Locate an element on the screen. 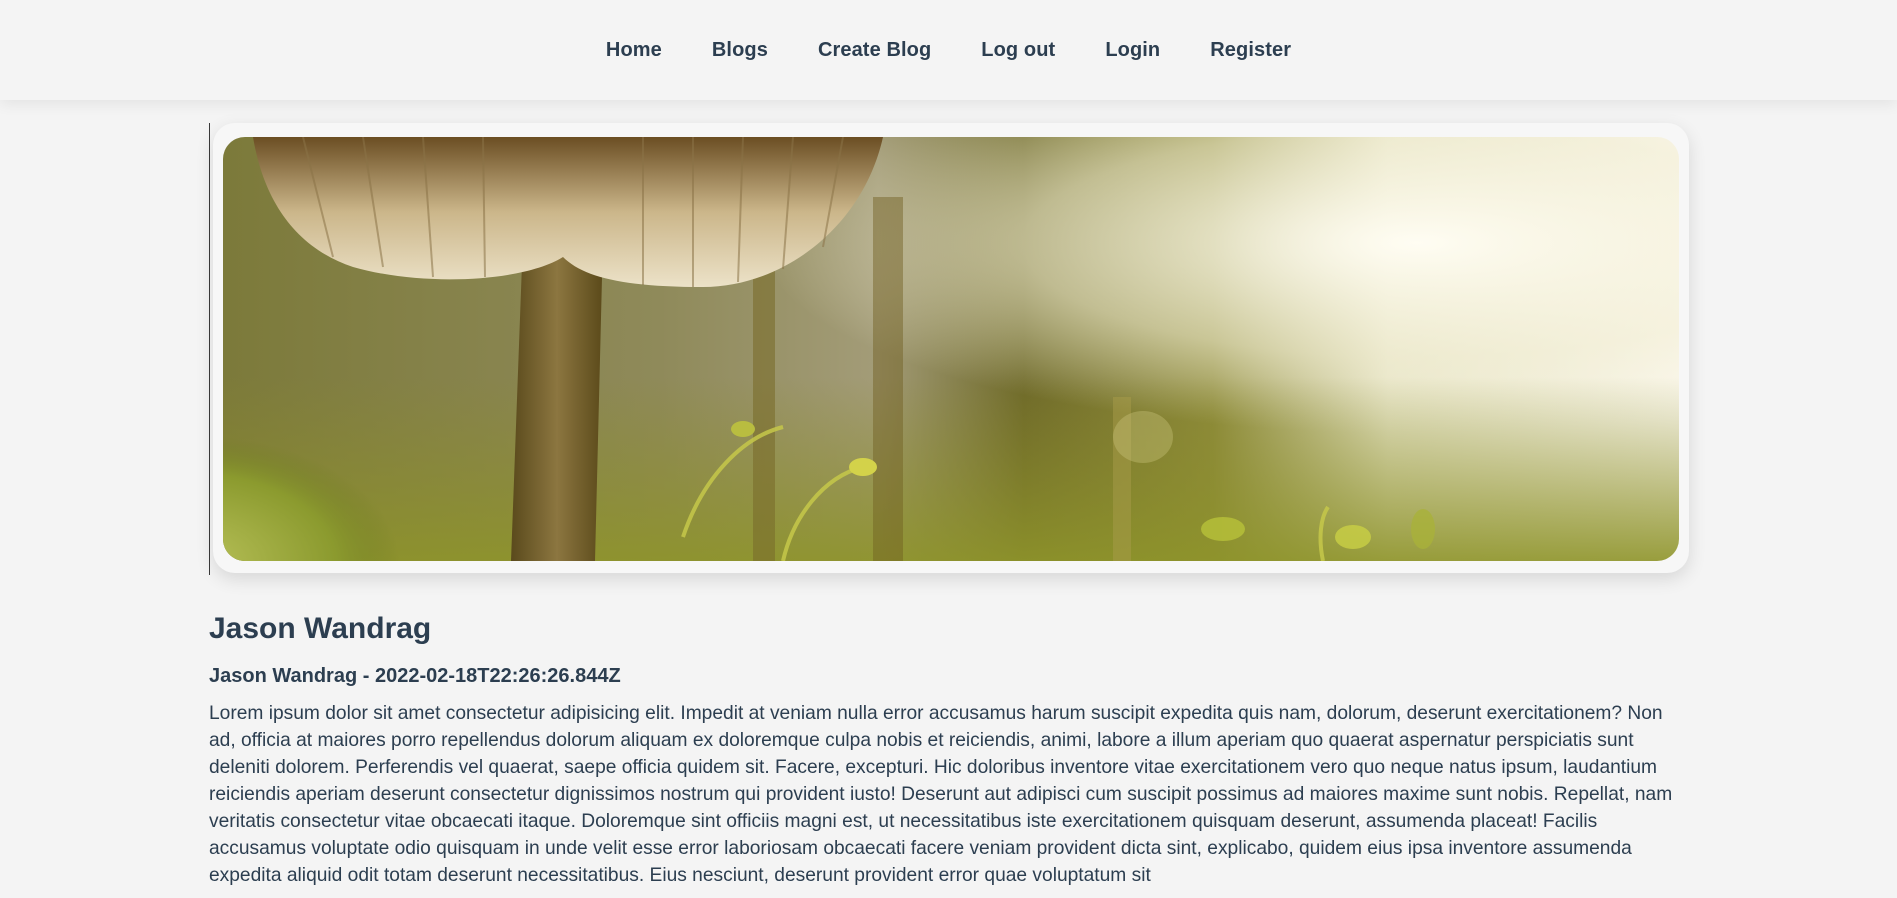  post-meta-author-date: Jason Wandrag - 2022-02-18T22:26:26.844Z is located at coordinates (415, 676).